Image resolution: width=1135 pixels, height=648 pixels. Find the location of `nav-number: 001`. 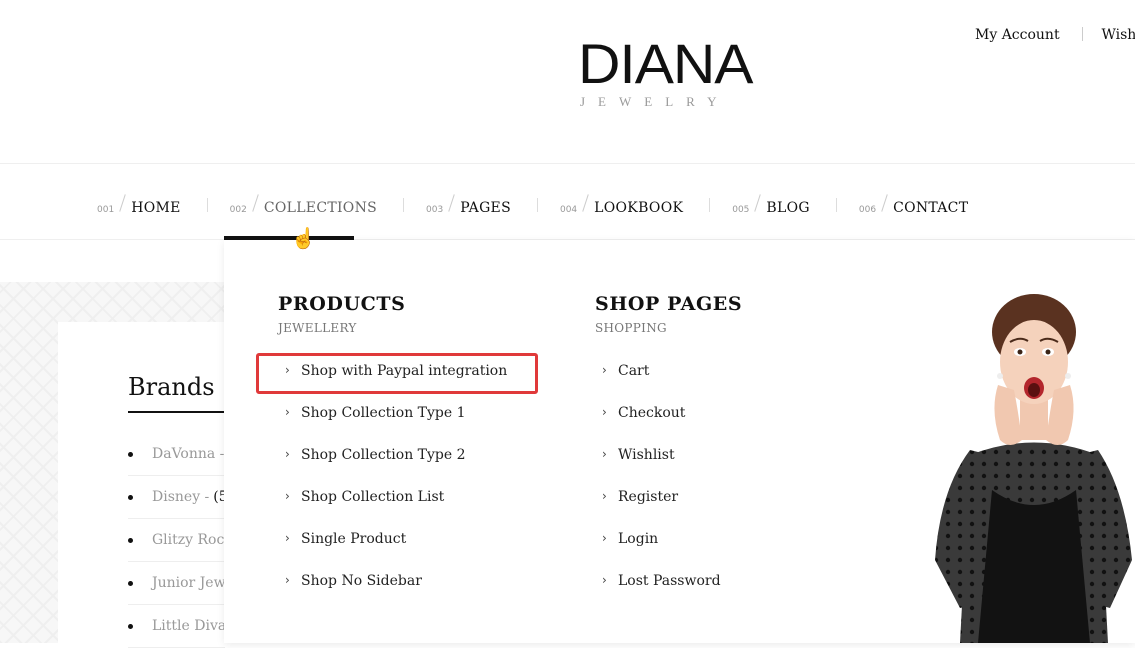

nav-number: 001 is located at coordinates (106, 210).